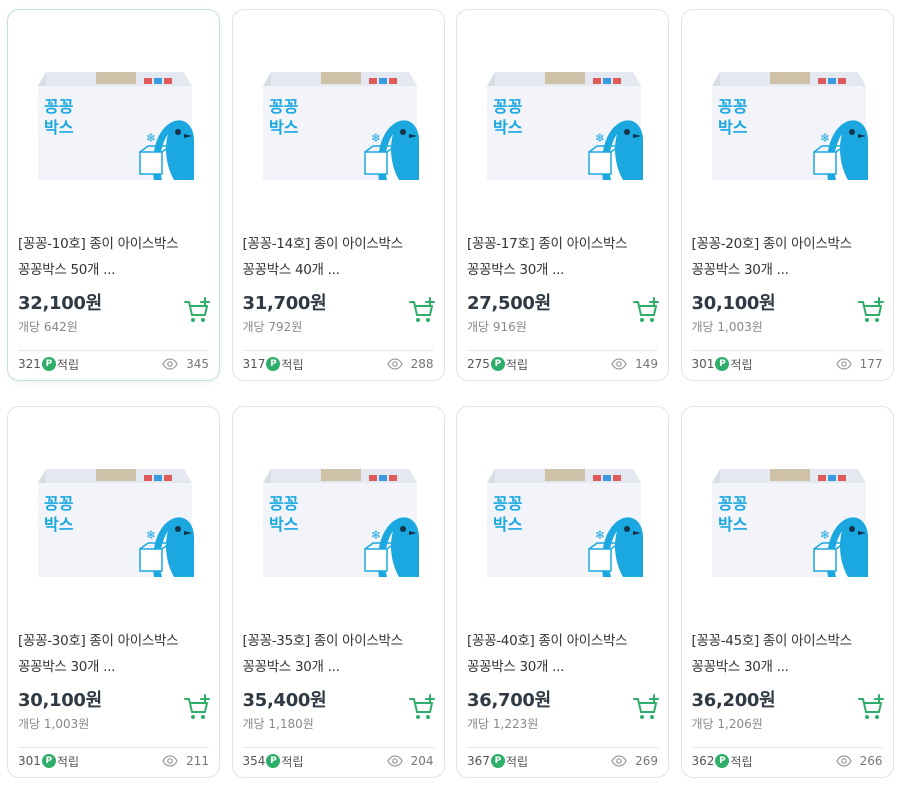  I want to click on product-price: 30,100원, so click(733, 303).